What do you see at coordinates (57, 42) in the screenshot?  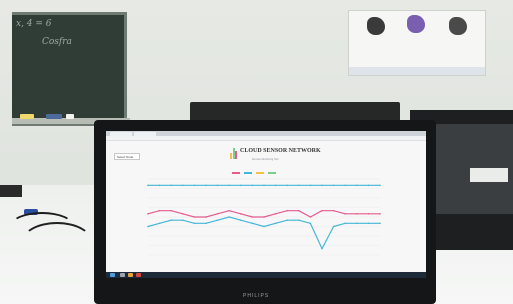 I see `chalk-writing: Cosfra` at bounding box center [57, 42].